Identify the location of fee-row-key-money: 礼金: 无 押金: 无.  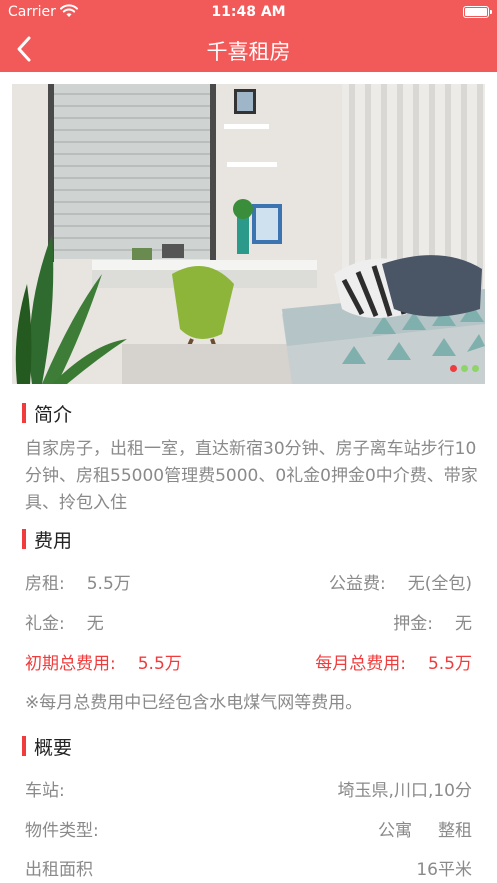
(248, 621).